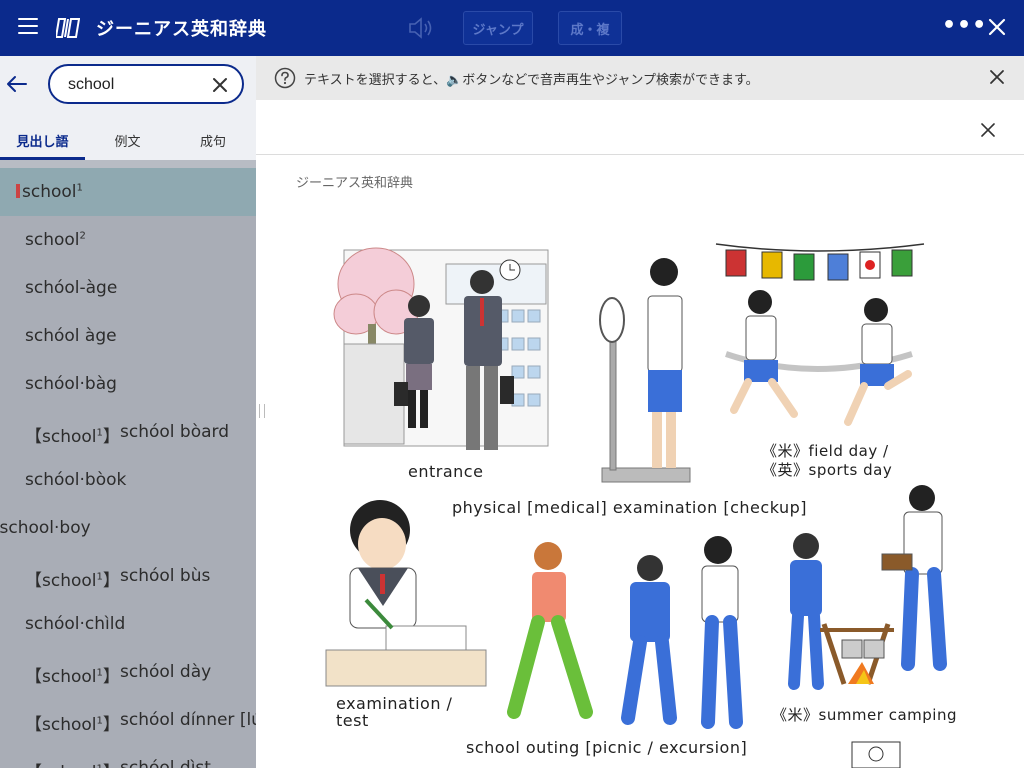 This screenshot has width=1024, height=768. I want to click on entry-headword-text: schóol-àge, so click(71, 288).